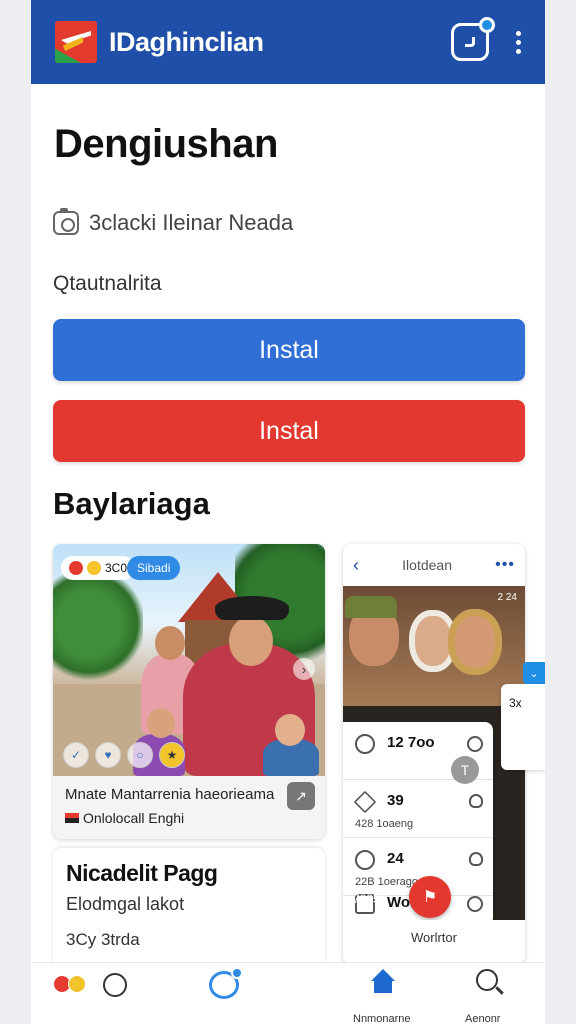 Image resolution: width=576 pixels, height=1024 pixels. What do you see at coordinates (365, 744) in the screenshot?
I see `tag-icon` at bounding box center [365, 744].